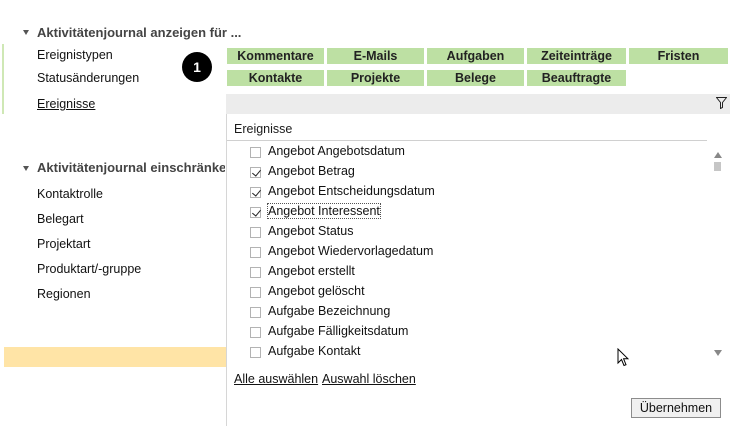 The width and height of the screenshot is (730, 426). I want to click on select-all-link: Alle auswählen, so click(276, 379).